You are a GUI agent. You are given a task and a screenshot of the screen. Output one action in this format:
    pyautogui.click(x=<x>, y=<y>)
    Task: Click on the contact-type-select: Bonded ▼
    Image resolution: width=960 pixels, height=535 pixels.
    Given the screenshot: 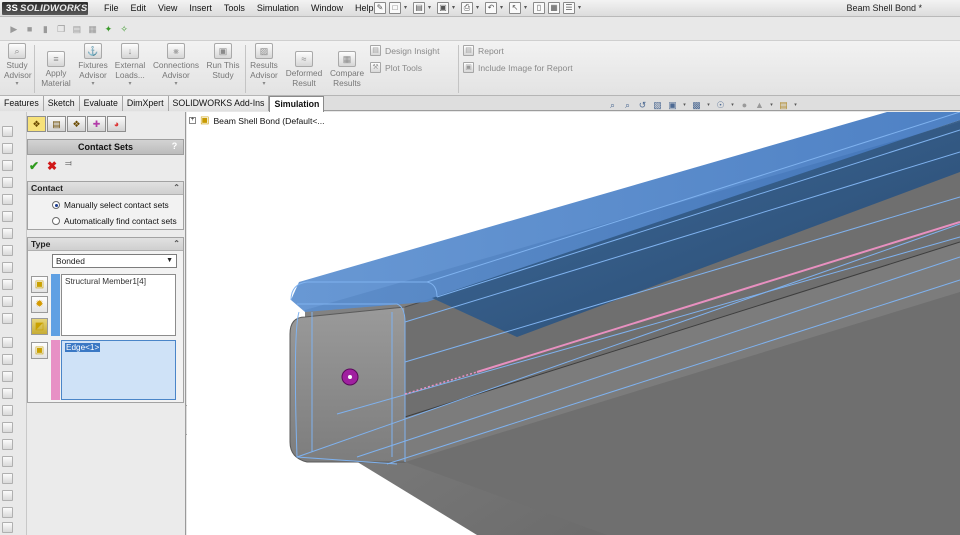 What is the action you would take?
    pyautogui.click(x=114, y=261)
    